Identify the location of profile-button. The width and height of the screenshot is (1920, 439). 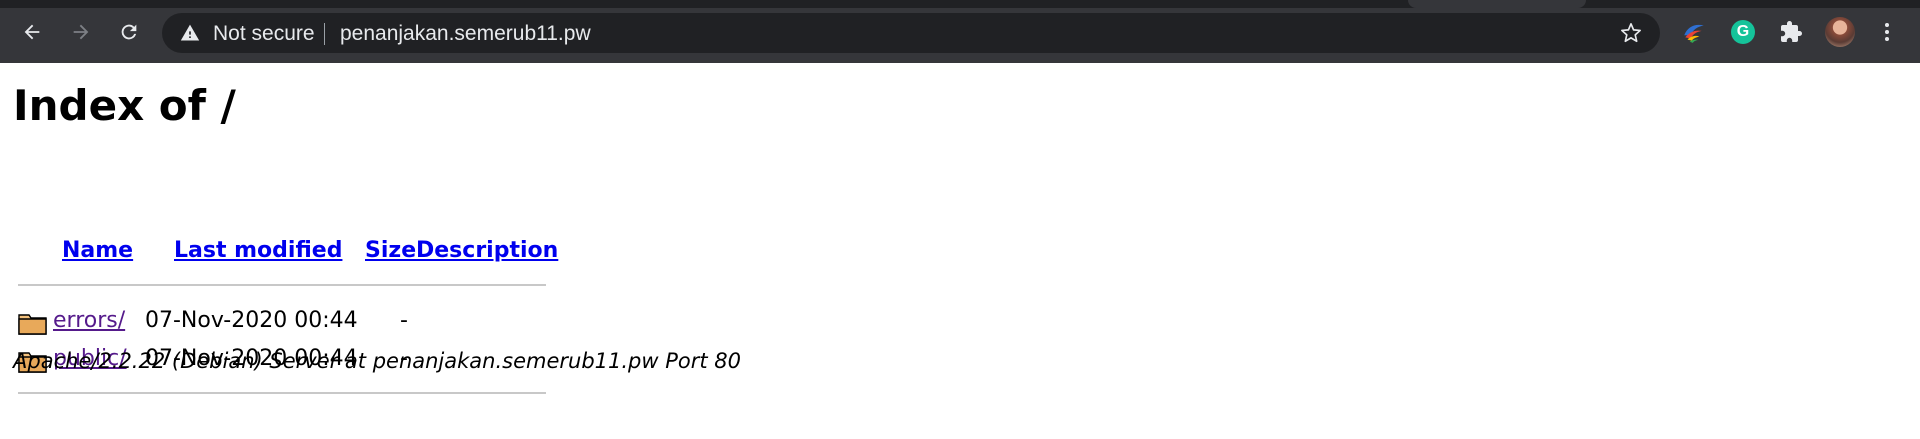
(1840, 32).